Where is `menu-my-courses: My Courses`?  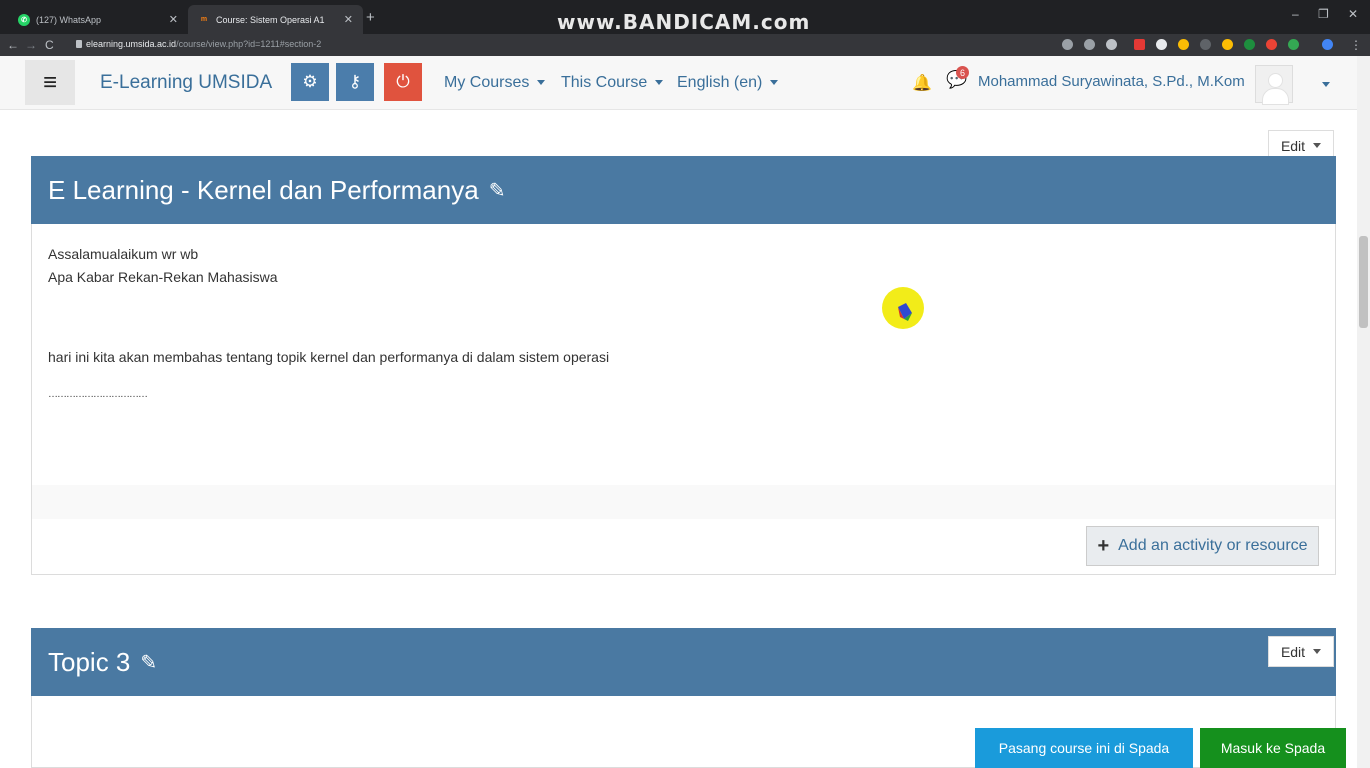 menu-my-courses: My Courses is located at coordinates (495, 83).